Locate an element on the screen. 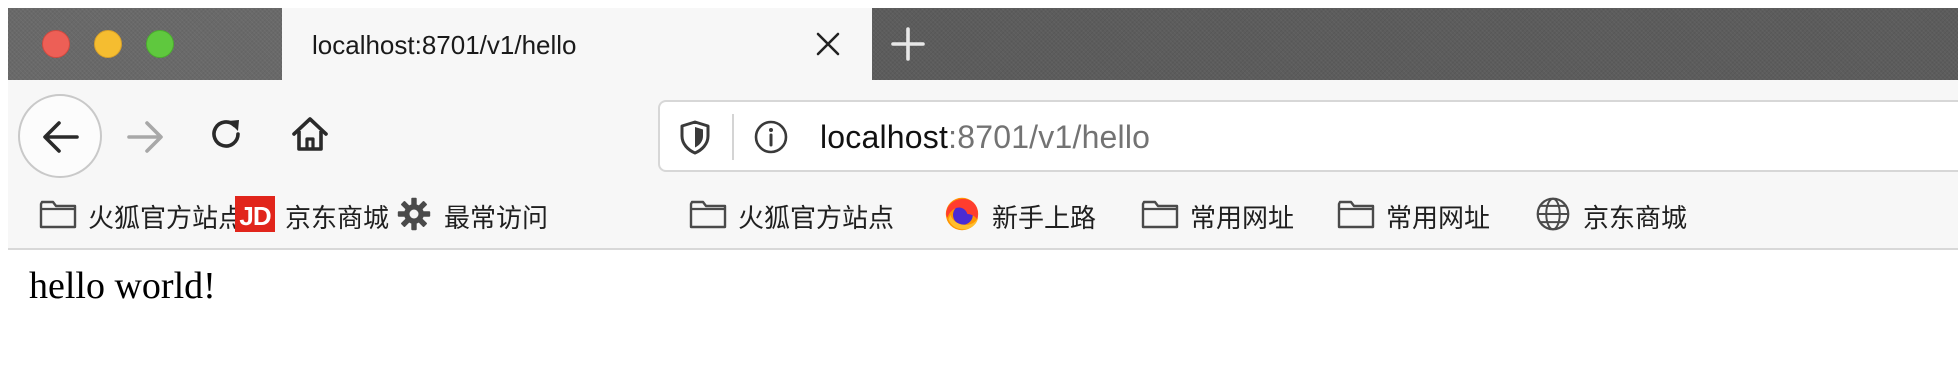 The height and width of the screenshot is (388, 1958). jd-icon: JD is located at coordinates (255, 214).